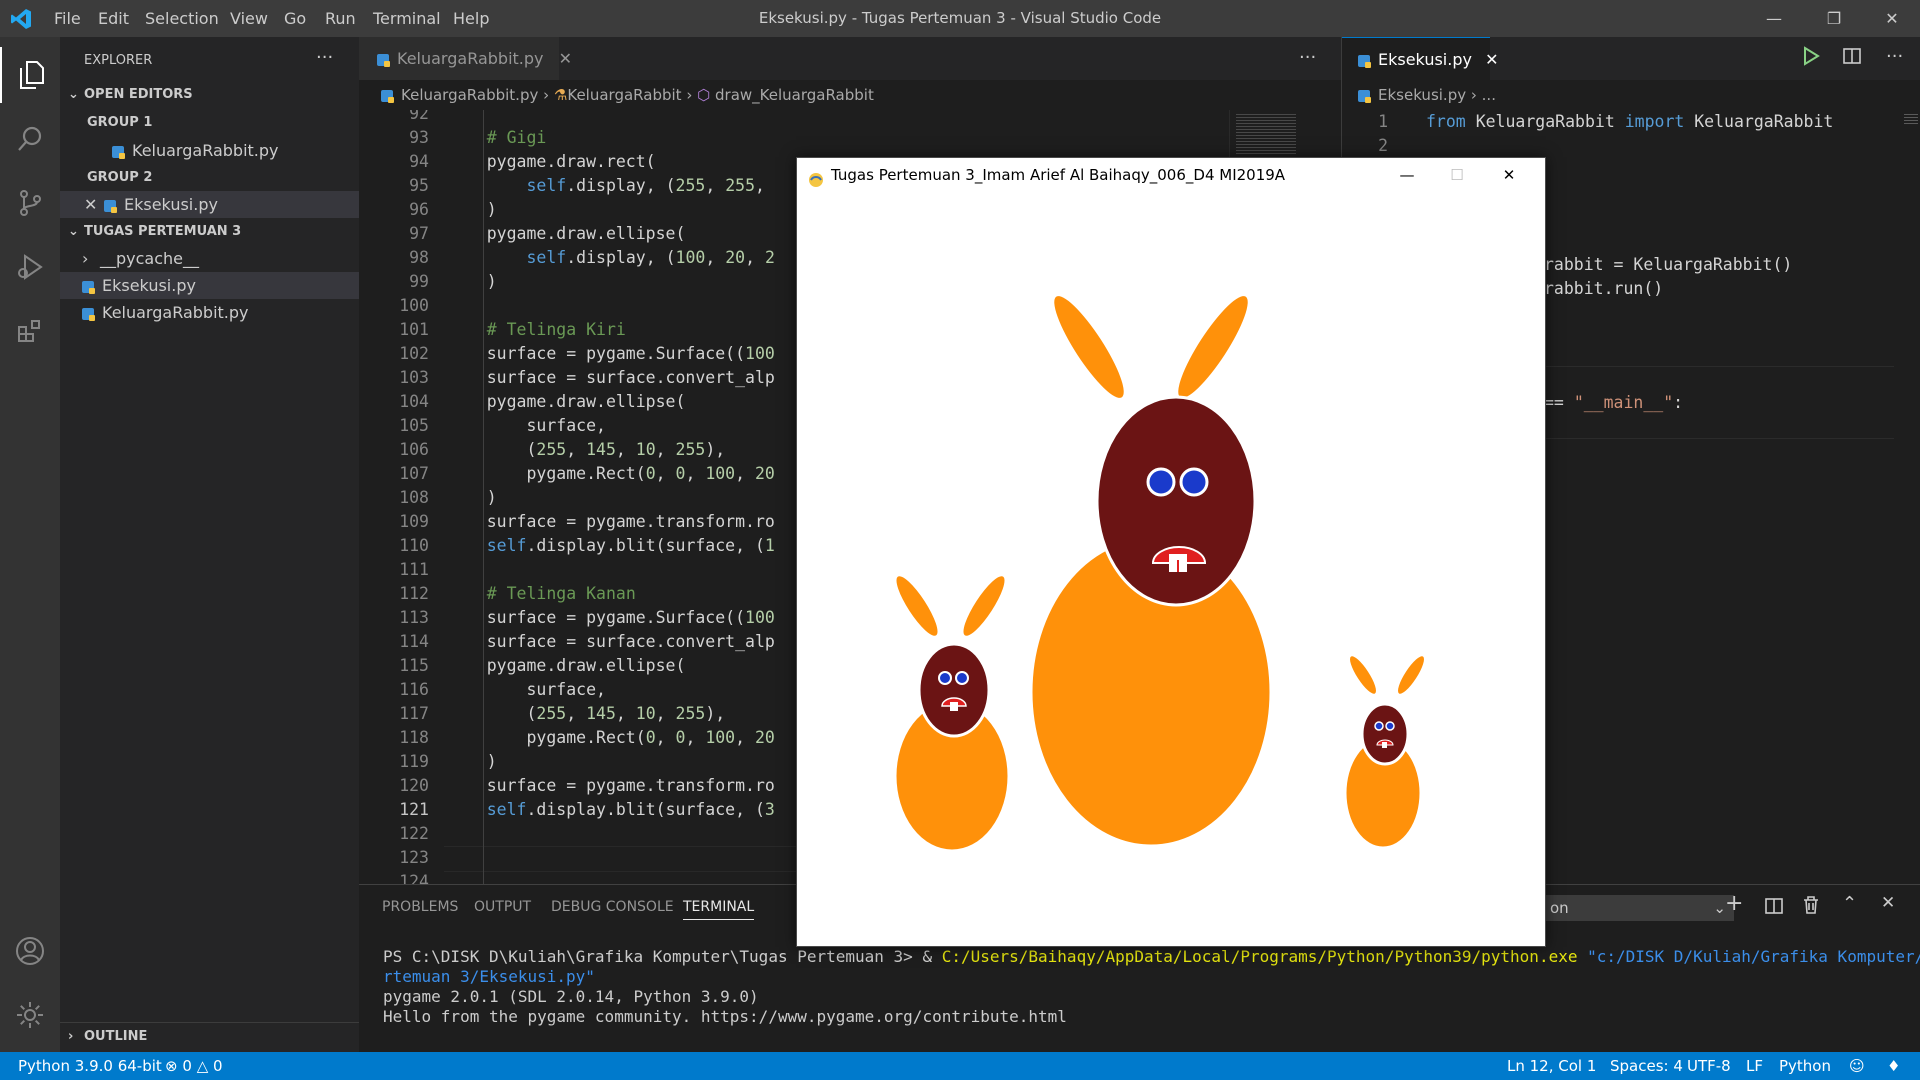 The height and width of the screenshot is (1080, 1920). I want to click on tab-keluargarabbit: KeluargaRabbit.py ✕, so click(465, 58).